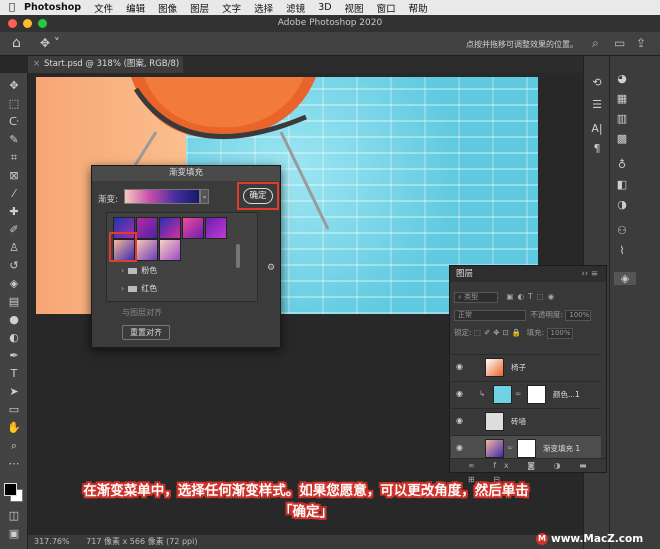  I want to click on channels-icon: ⚇, so click(622, 230).